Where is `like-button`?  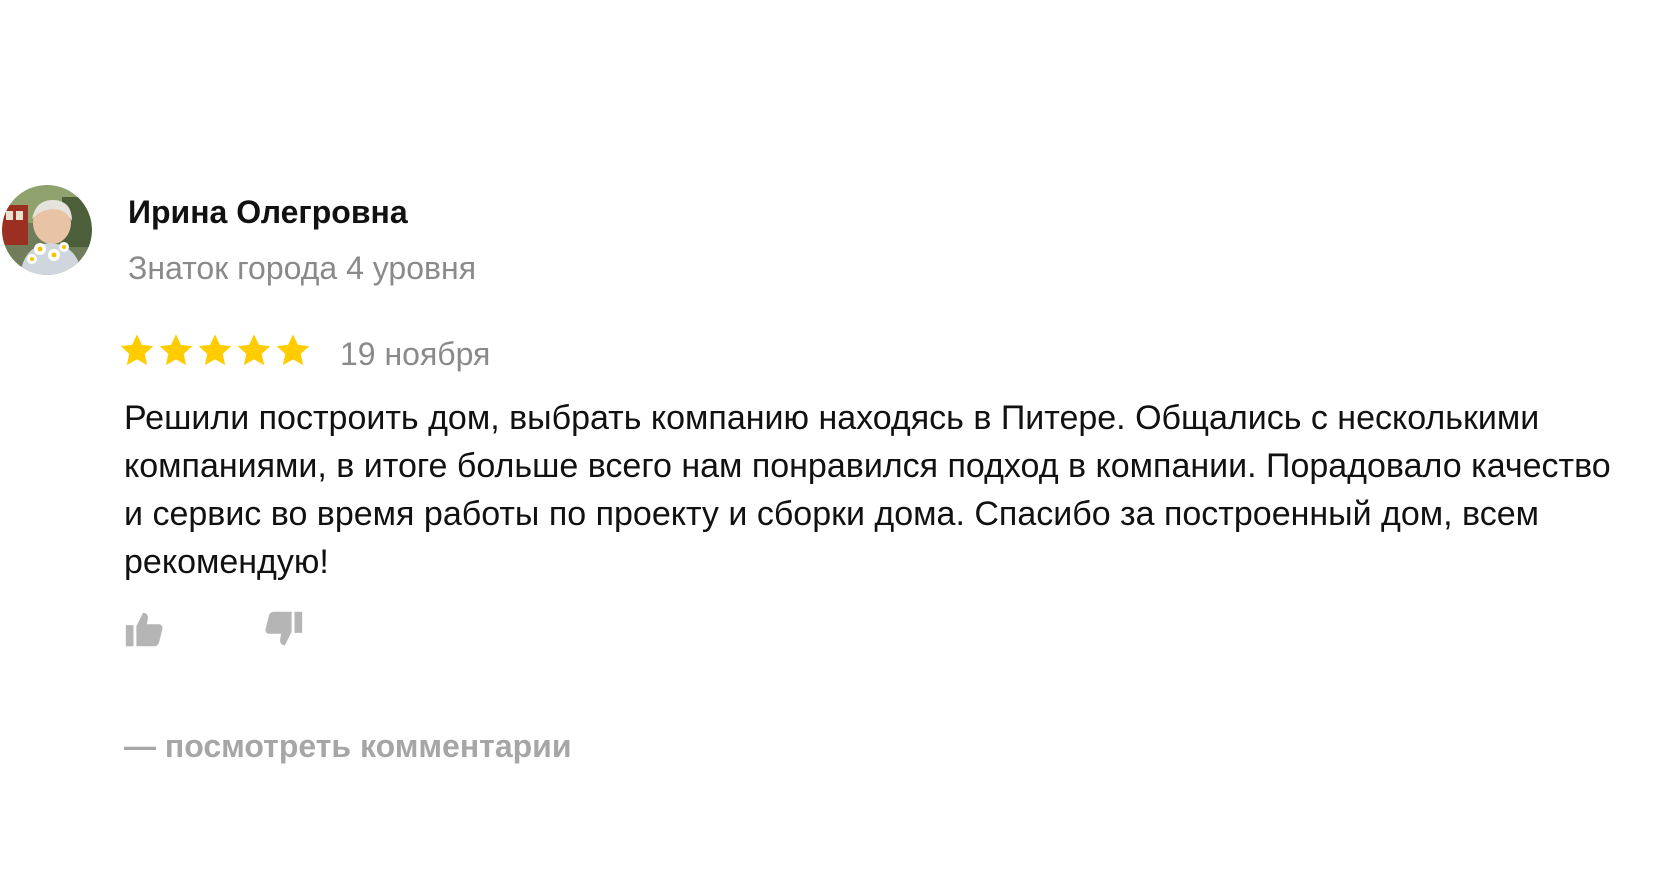
like-button is located at coordinates (145, 629).